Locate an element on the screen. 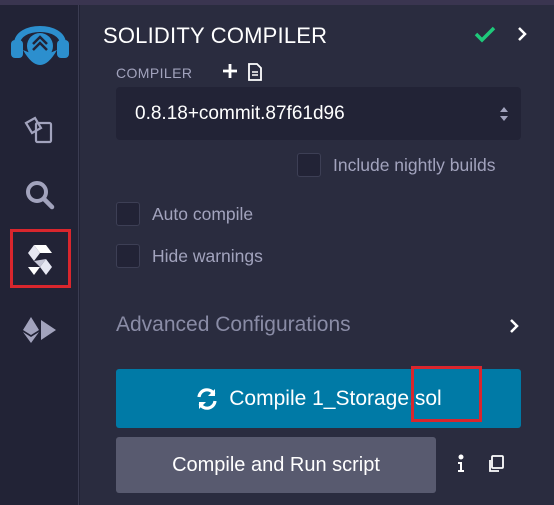 The image size is (554, 505). auto-compile-row: Auto compile is located at coordinates (184, 214).